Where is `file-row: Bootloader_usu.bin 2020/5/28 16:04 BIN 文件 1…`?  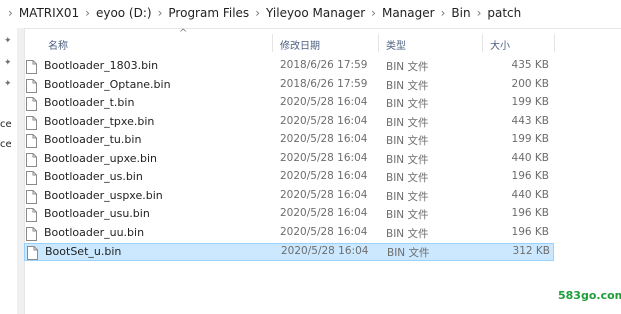 file-row: Bootloader_usu.bin 2020/5/28 16:04 BIN 文件 1… is located at coordinates (289, 215).